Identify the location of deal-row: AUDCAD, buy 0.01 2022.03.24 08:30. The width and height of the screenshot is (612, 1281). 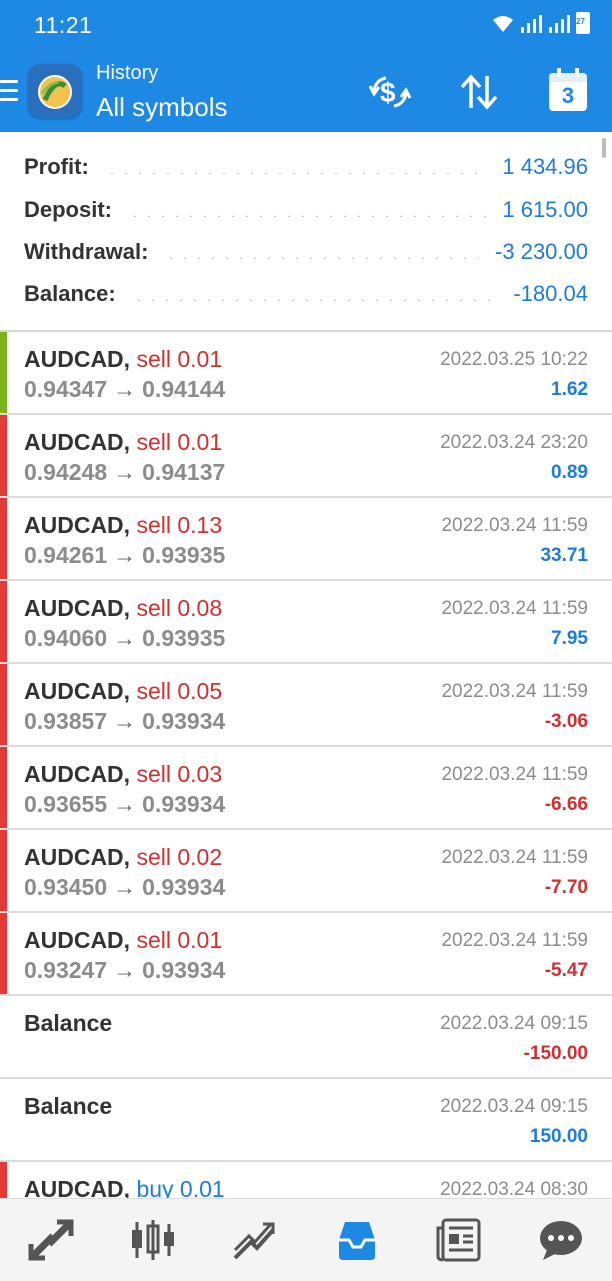
(306, 1181).